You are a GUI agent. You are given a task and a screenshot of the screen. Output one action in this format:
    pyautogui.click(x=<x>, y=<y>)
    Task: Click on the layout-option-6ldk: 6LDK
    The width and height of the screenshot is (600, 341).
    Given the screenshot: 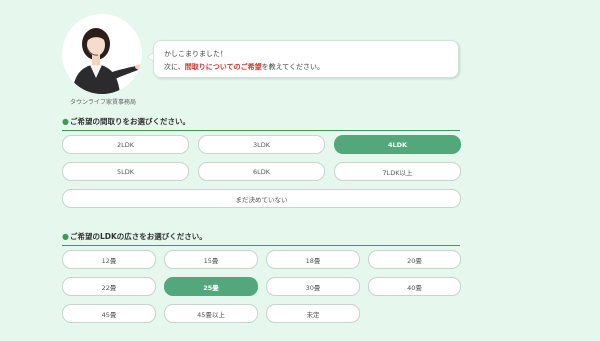 What is the action you would take?
    pyautogui.click(x=261, y=171)
    